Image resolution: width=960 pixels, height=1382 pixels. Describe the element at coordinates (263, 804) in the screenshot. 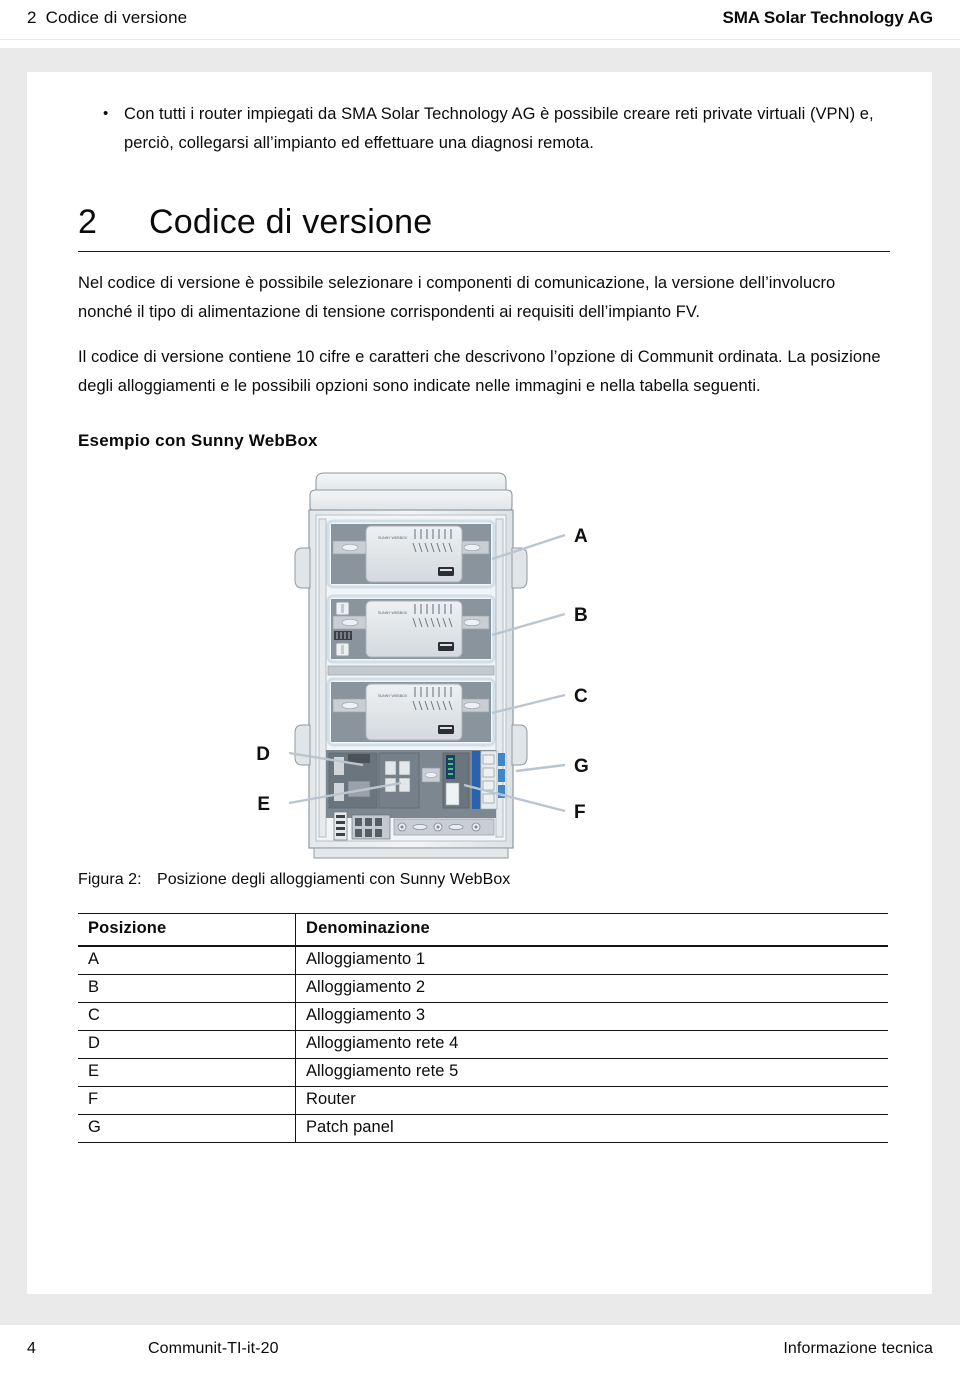

I see `callout-letter-e: E` at that location.